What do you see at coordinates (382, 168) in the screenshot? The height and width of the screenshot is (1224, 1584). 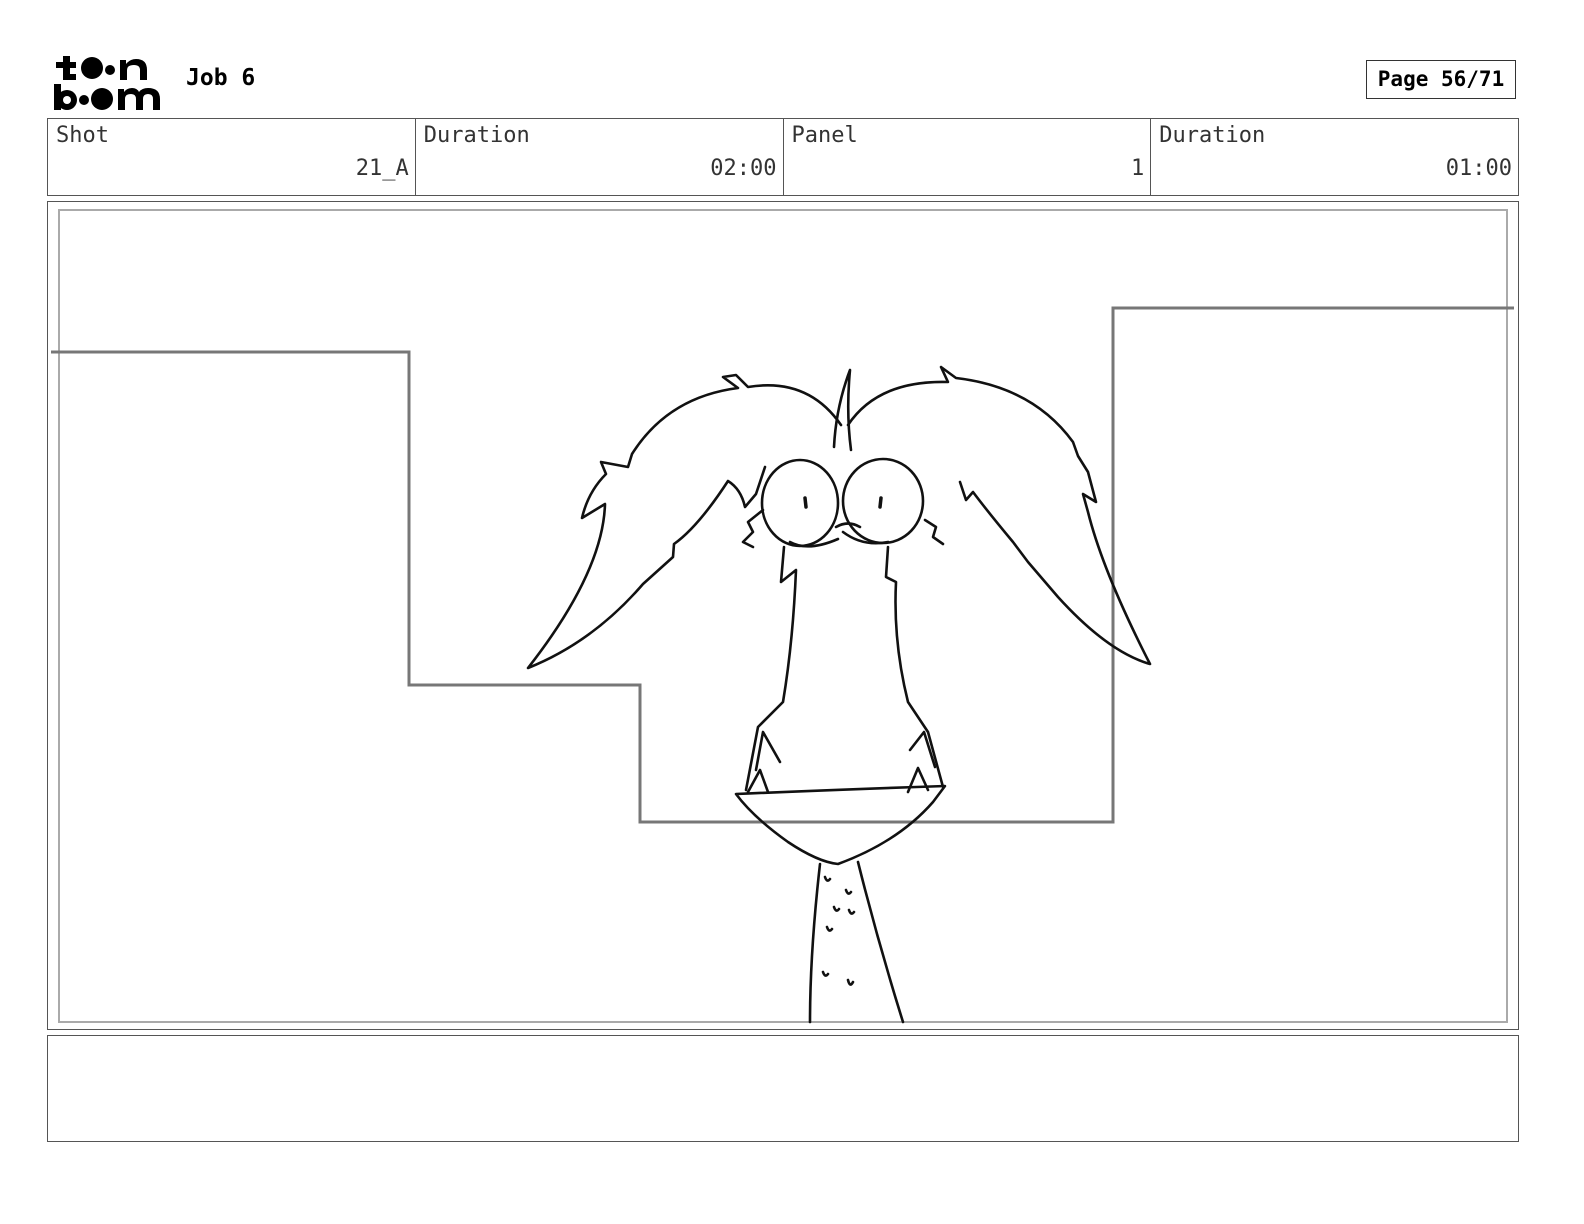 I see `shot-value: 21_A` at bounding box center [382, 168].